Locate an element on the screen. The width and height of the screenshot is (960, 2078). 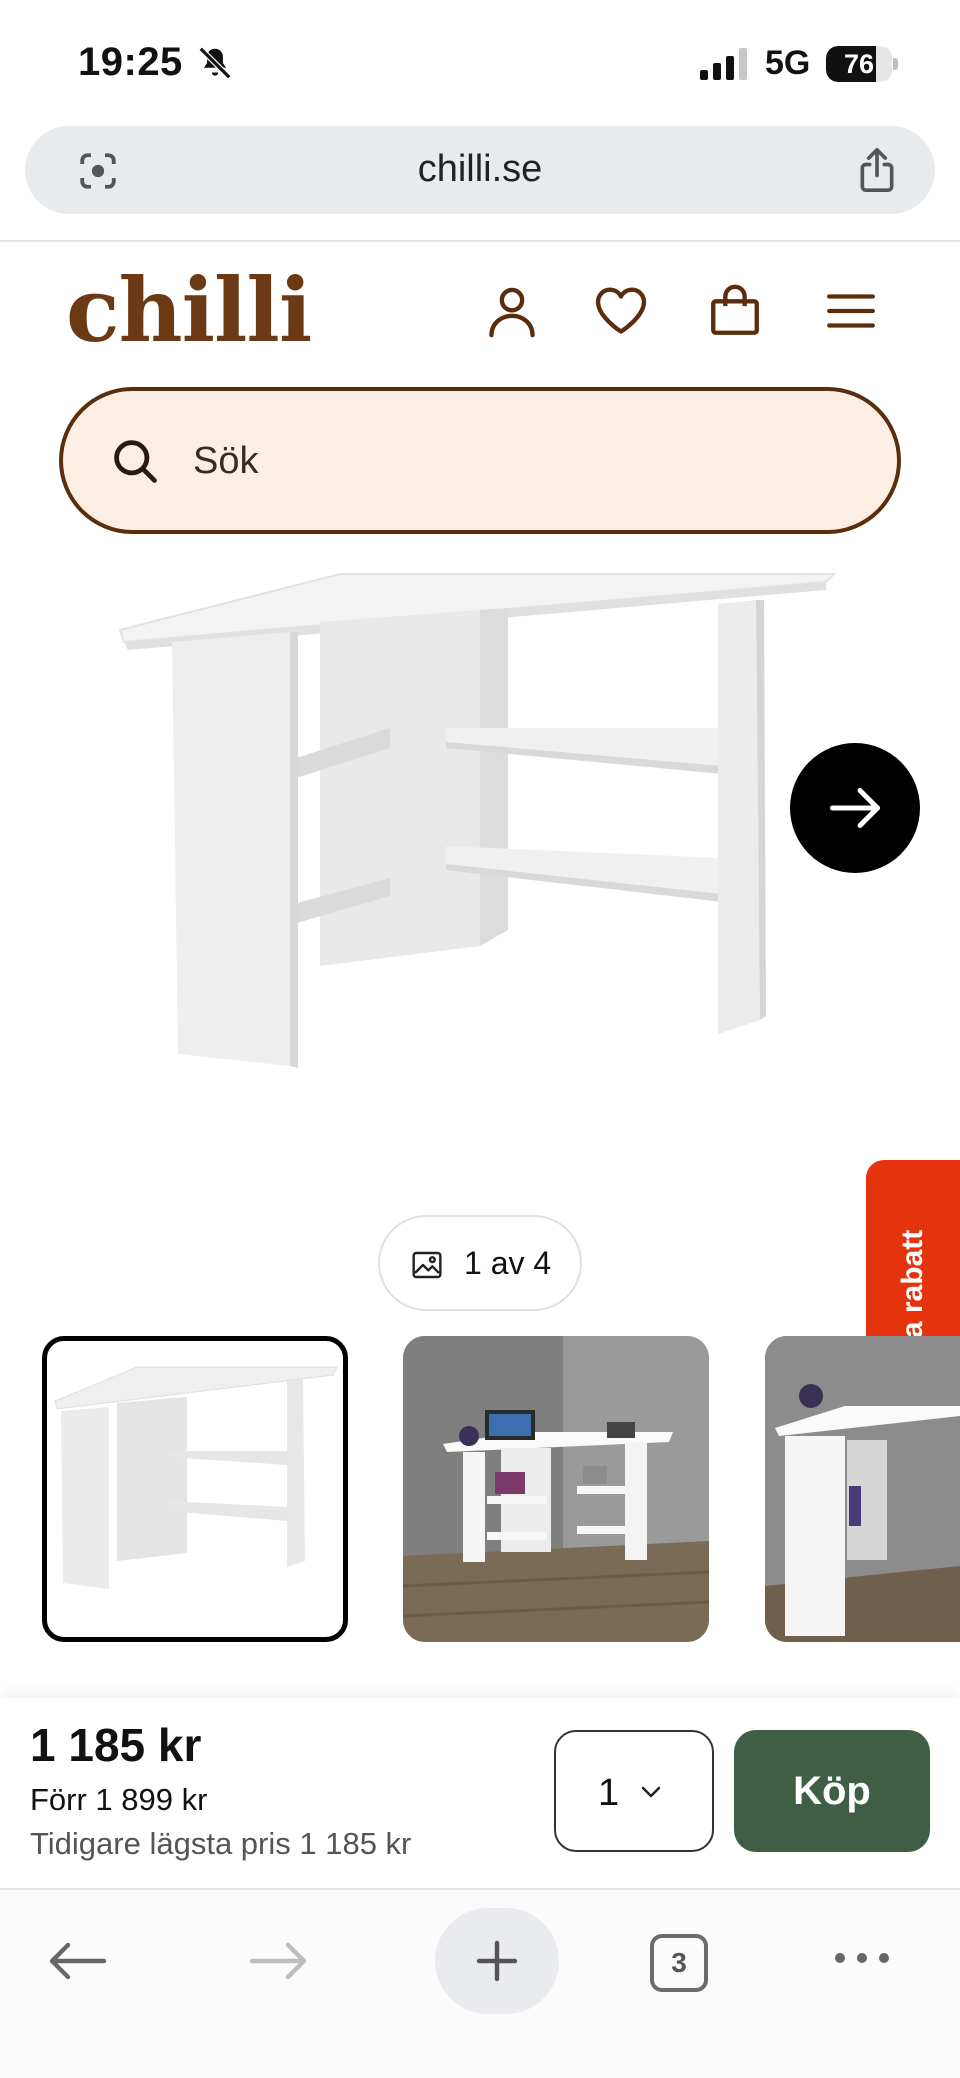
back-icon is located at coordinates (78, 1961).